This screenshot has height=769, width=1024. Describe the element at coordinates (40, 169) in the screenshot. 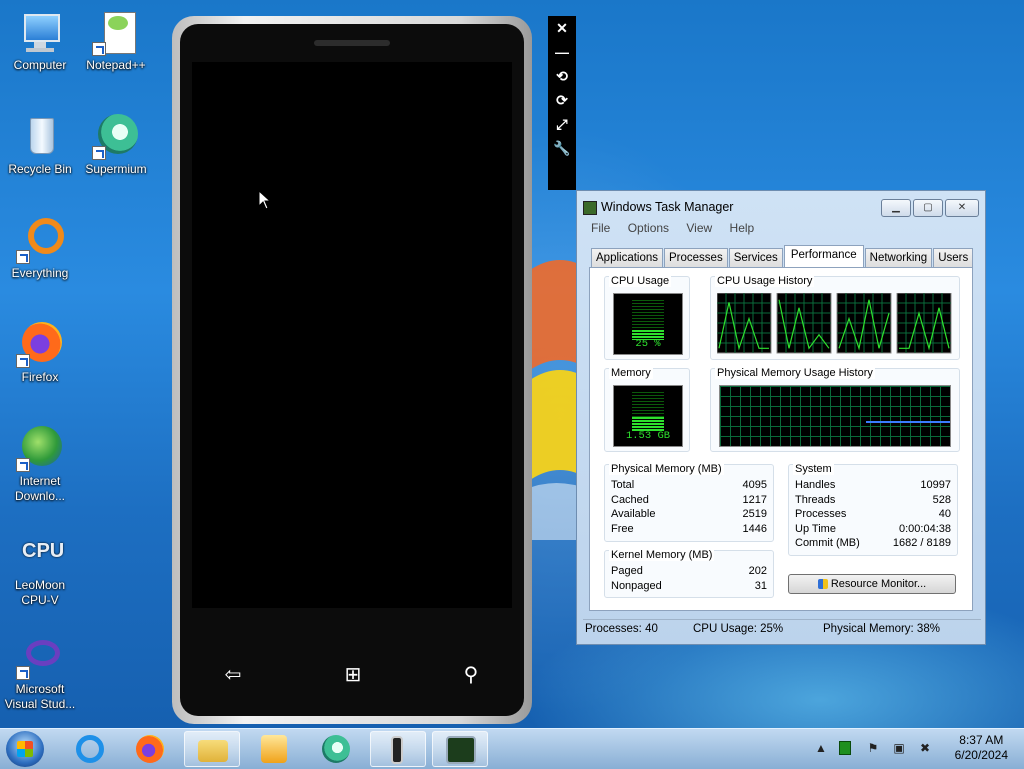

I see `desktop-icon-label: Recycle Bin` at that location.